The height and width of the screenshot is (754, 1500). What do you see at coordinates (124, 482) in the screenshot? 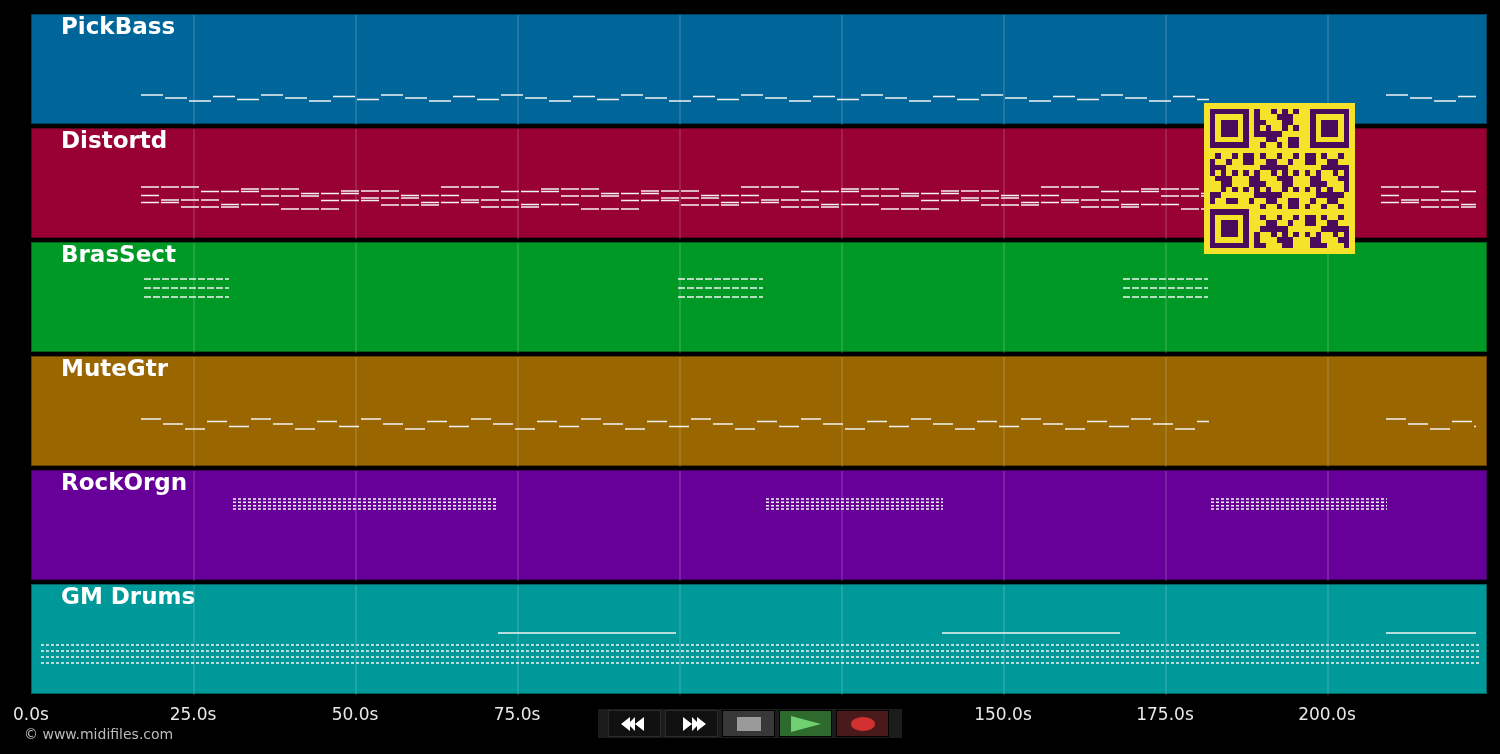
I see `track-name: RockOrgn` at bounding box center [124, 482].